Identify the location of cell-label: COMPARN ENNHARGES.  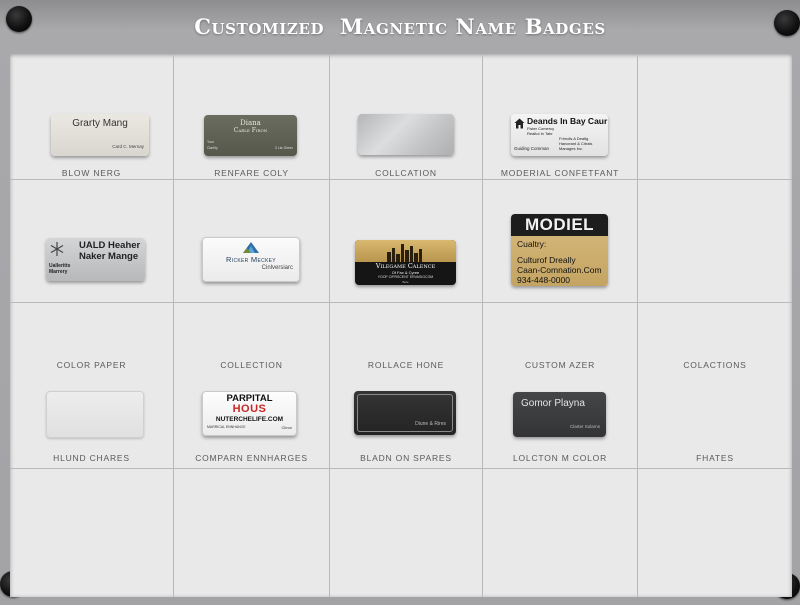
(251, 458).